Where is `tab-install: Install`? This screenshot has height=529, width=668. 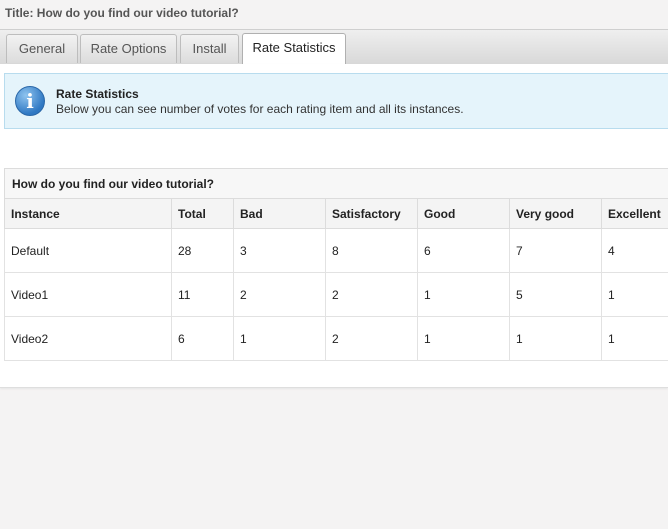
tab-install: Install is located at coordinates (209, 48).